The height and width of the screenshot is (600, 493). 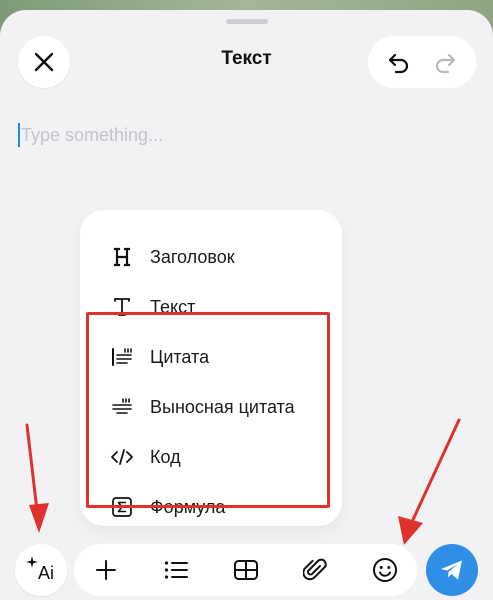 What do you see at coordinates (19, 135) in the screenshot?
I see `text-caret` at bounding box center [19, 135].